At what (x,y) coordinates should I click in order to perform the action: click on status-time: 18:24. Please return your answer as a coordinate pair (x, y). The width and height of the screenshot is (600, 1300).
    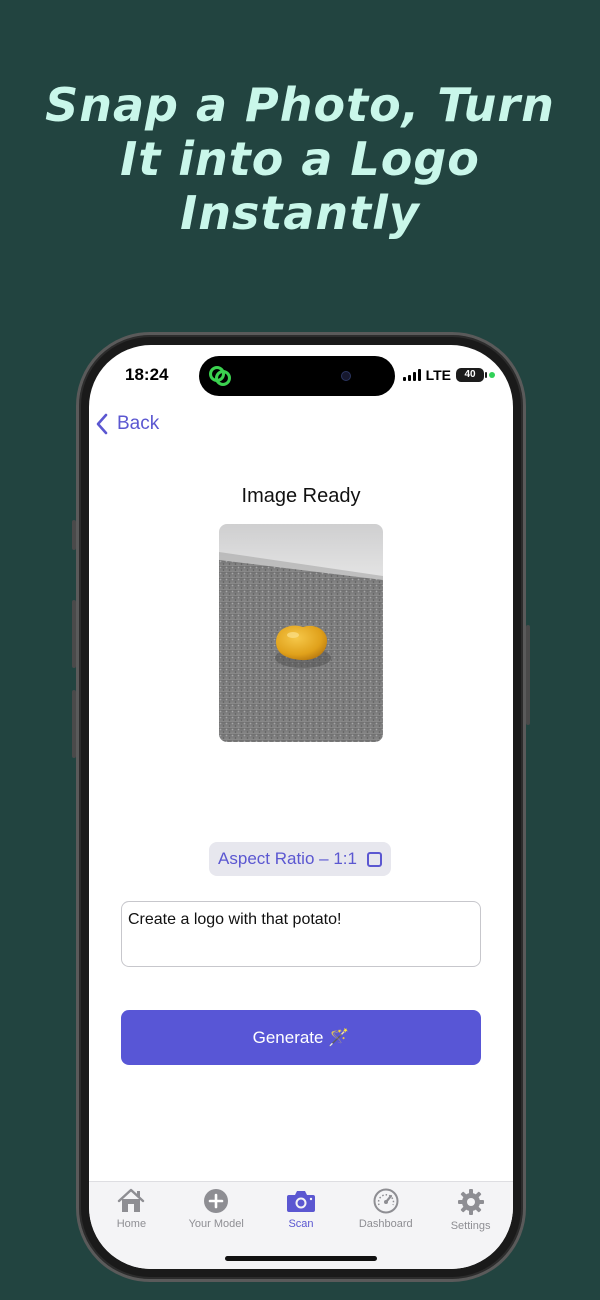
    Looking at the image, I should click on (147, 374).